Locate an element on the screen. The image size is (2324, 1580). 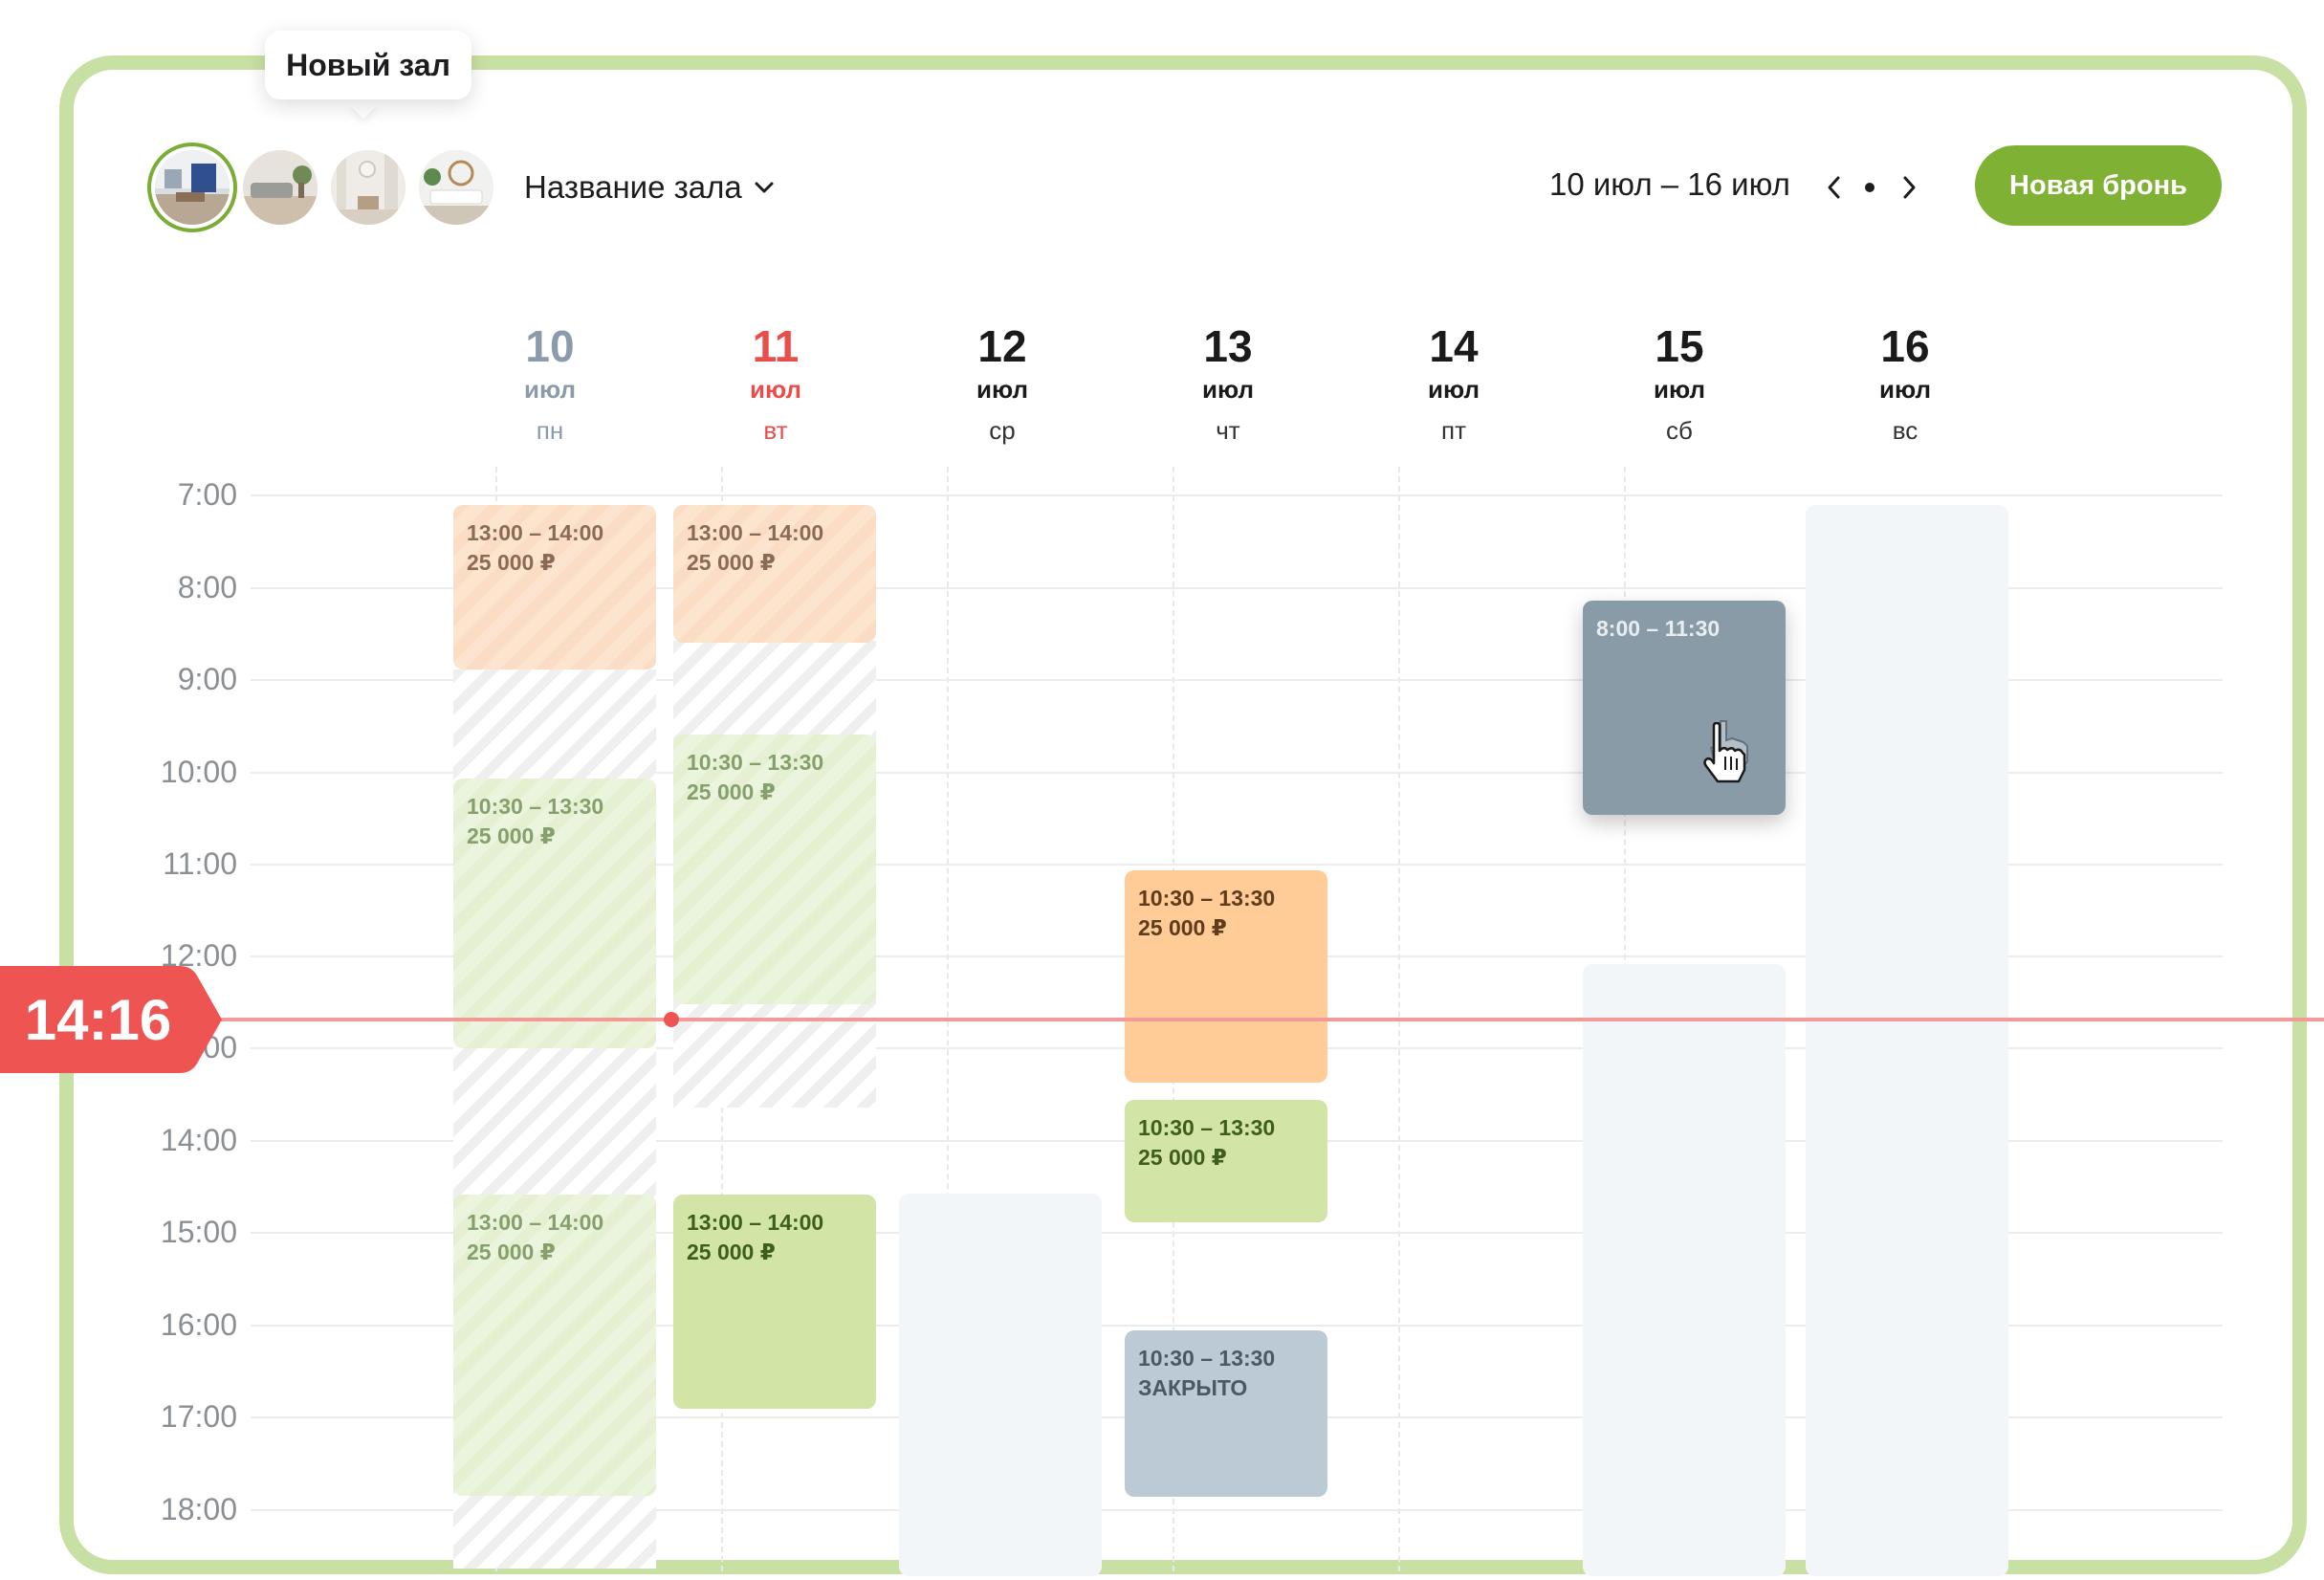
day-weekday: пн is located at coordinates (550, 430).